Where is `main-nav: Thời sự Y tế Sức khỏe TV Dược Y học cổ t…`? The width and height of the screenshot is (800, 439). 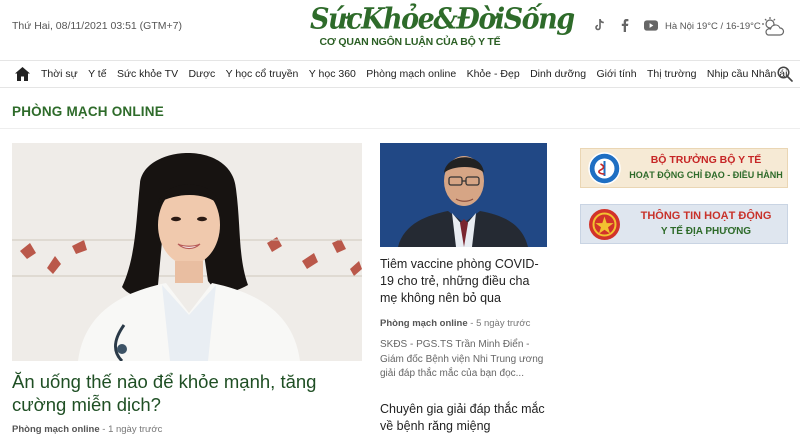
main-nav: Thời sự Y tế Sức khỏe TV Dược Y học cổ t… is located at coordinates (400, 74).